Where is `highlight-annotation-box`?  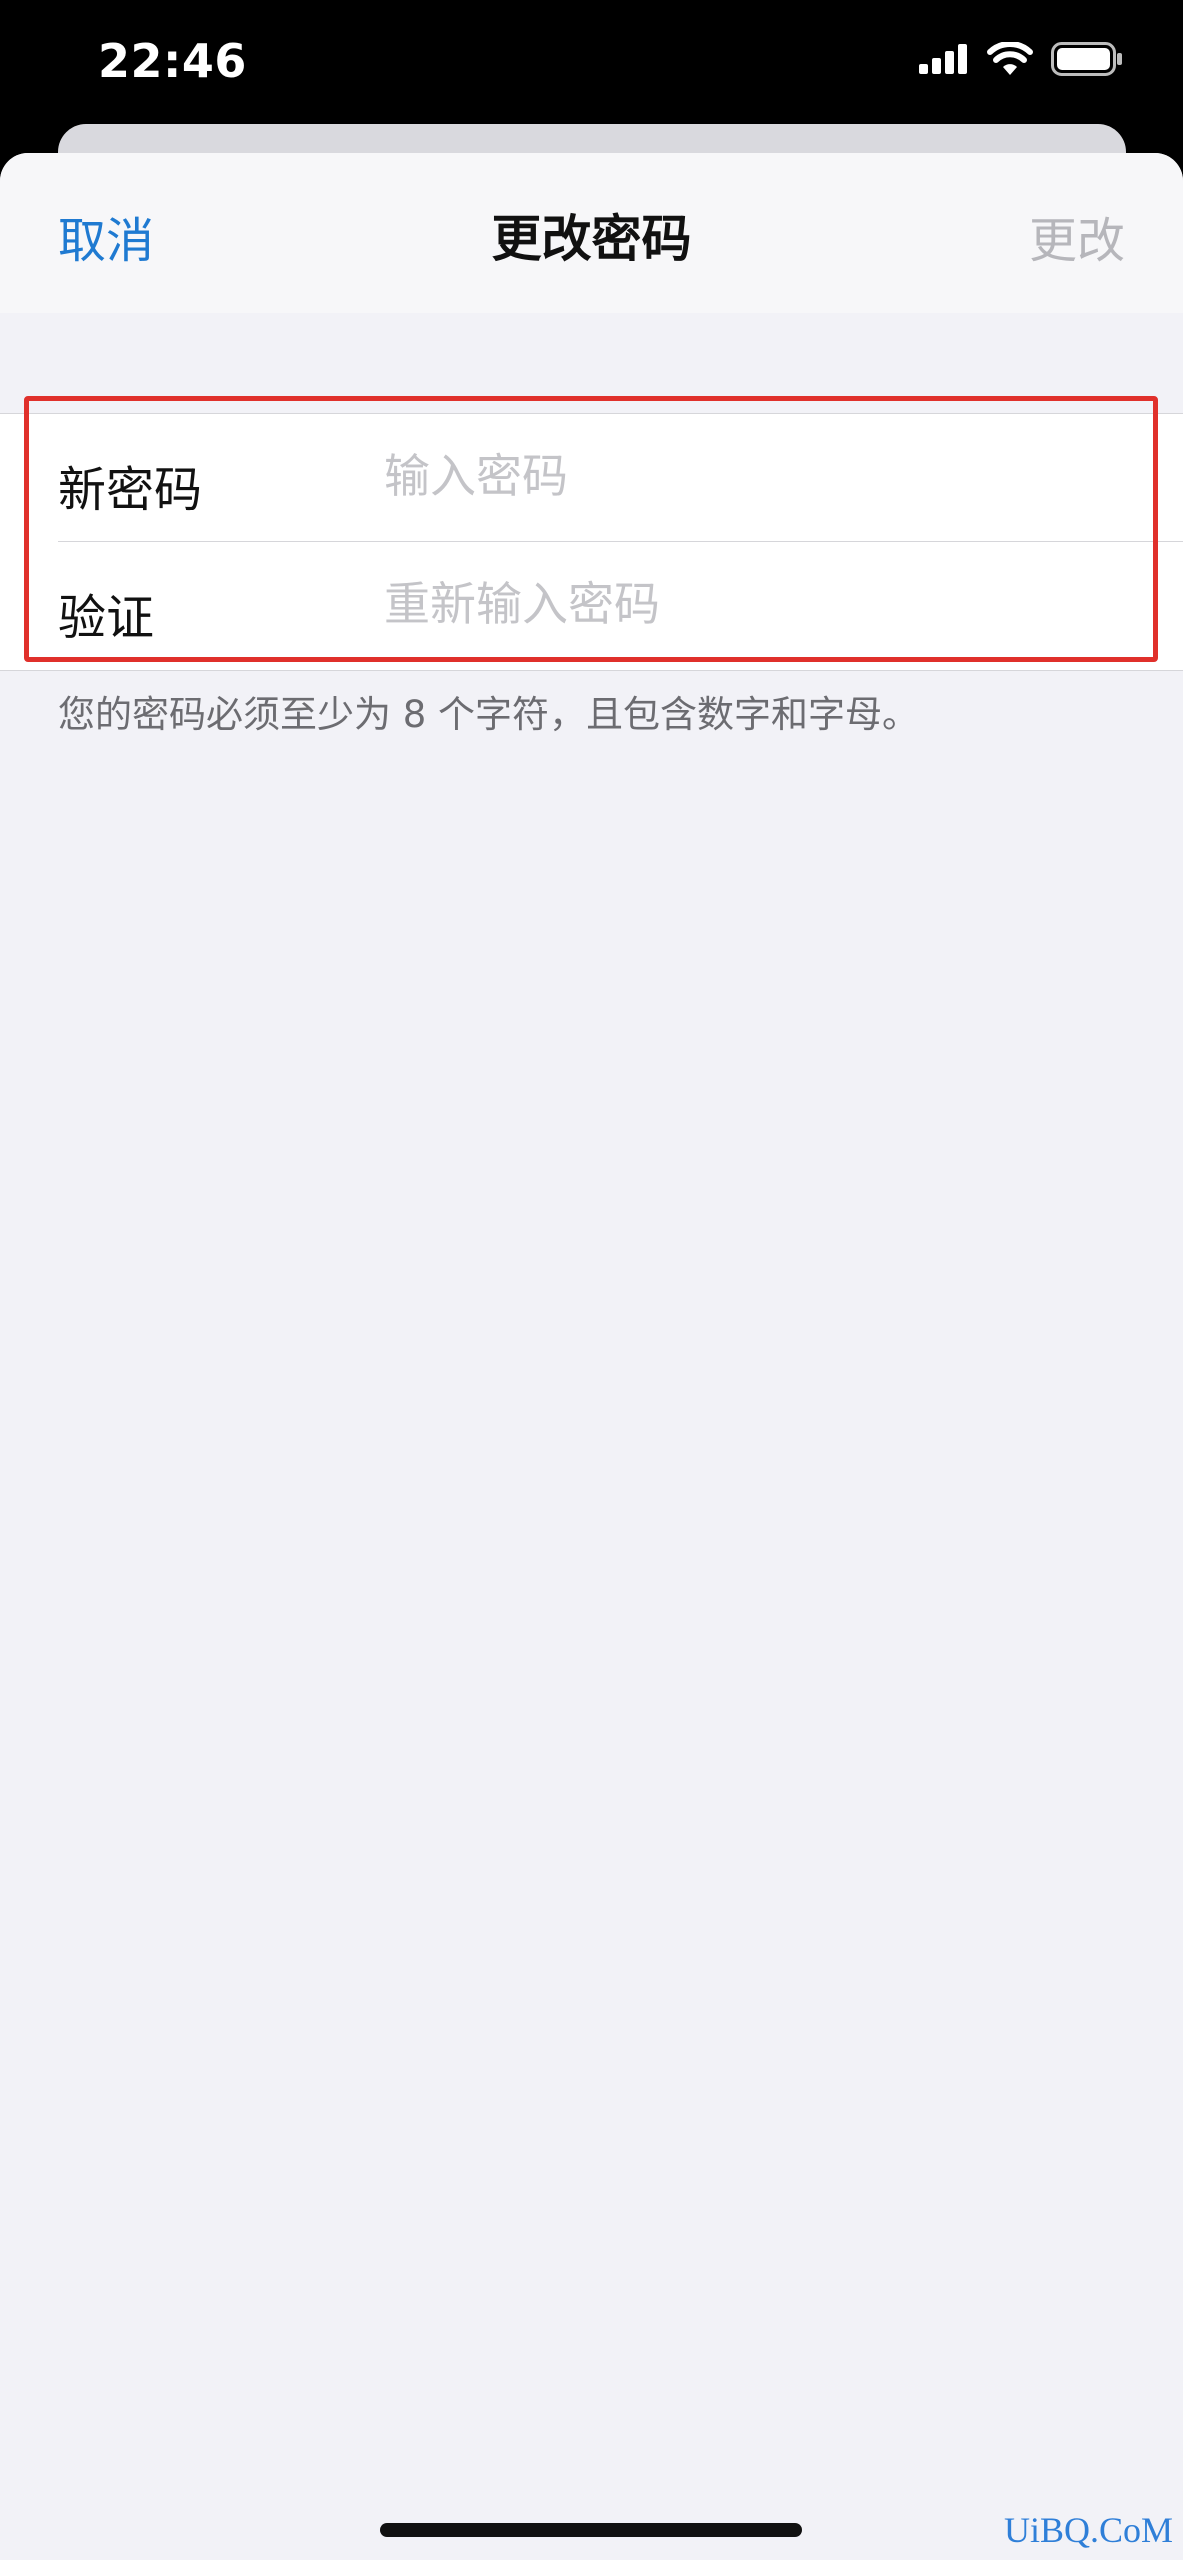 highlight-annotation-box is located at coordinates (591, 529).